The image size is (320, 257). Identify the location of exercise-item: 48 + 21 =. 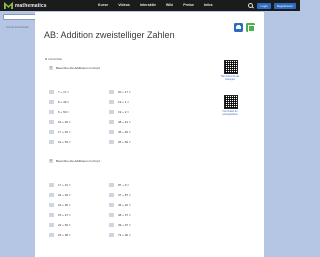
(136, 122).